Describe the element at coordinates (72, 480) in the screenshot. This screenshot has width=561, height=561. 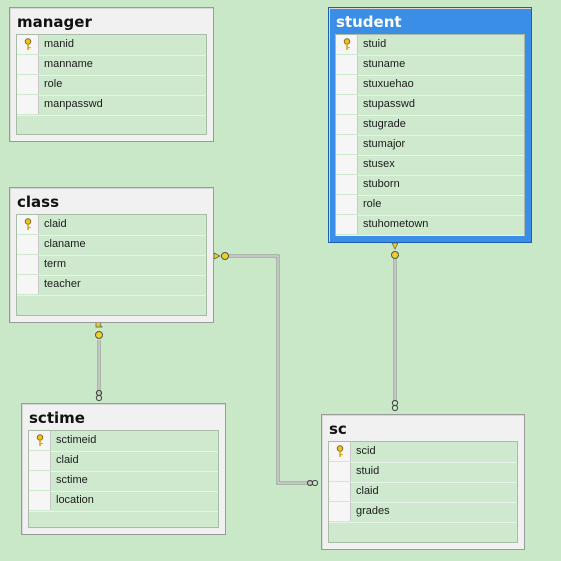
I see `column-name: sctime` at that location.